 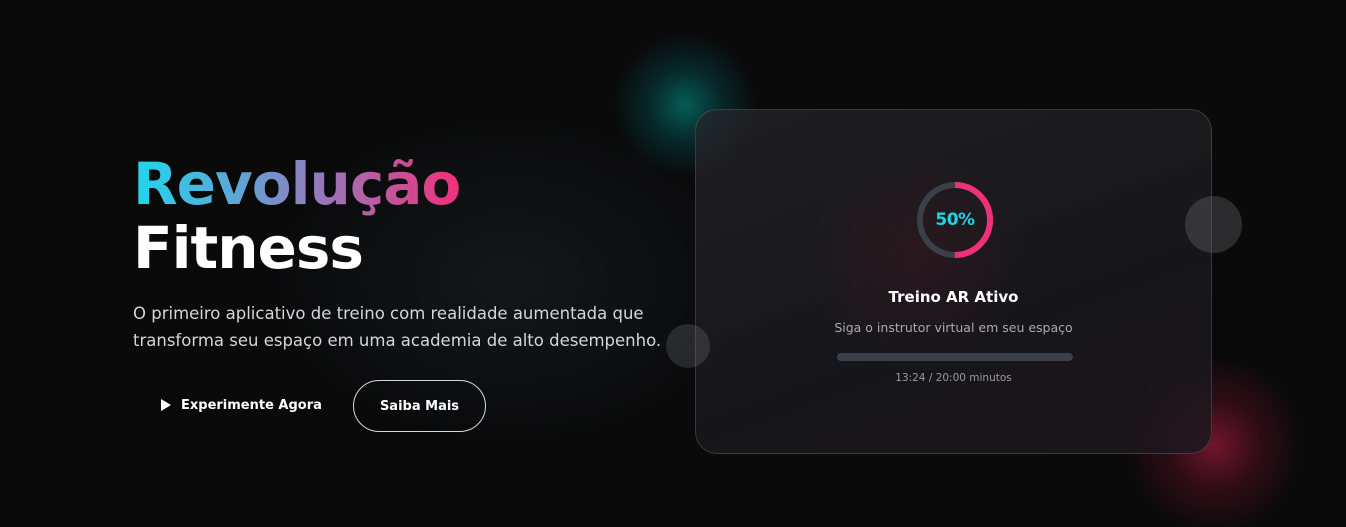 I want to click on experimente-agora-button: Experimente Agora, so click(x=243, y=405).